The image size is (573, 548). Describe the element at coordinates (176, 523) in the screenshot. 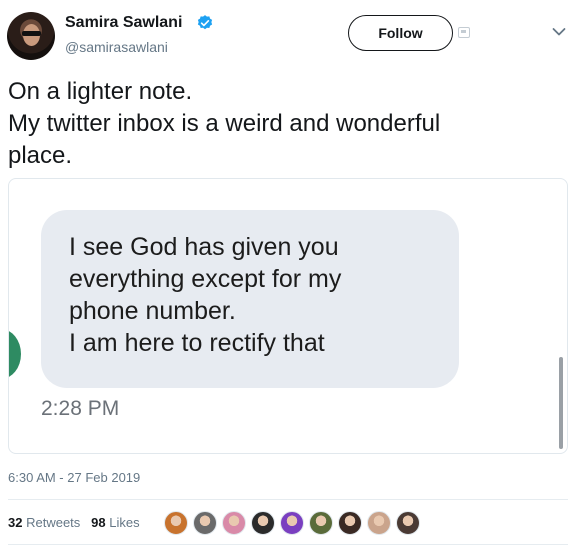

I see `africa-map-avatar` at that location.